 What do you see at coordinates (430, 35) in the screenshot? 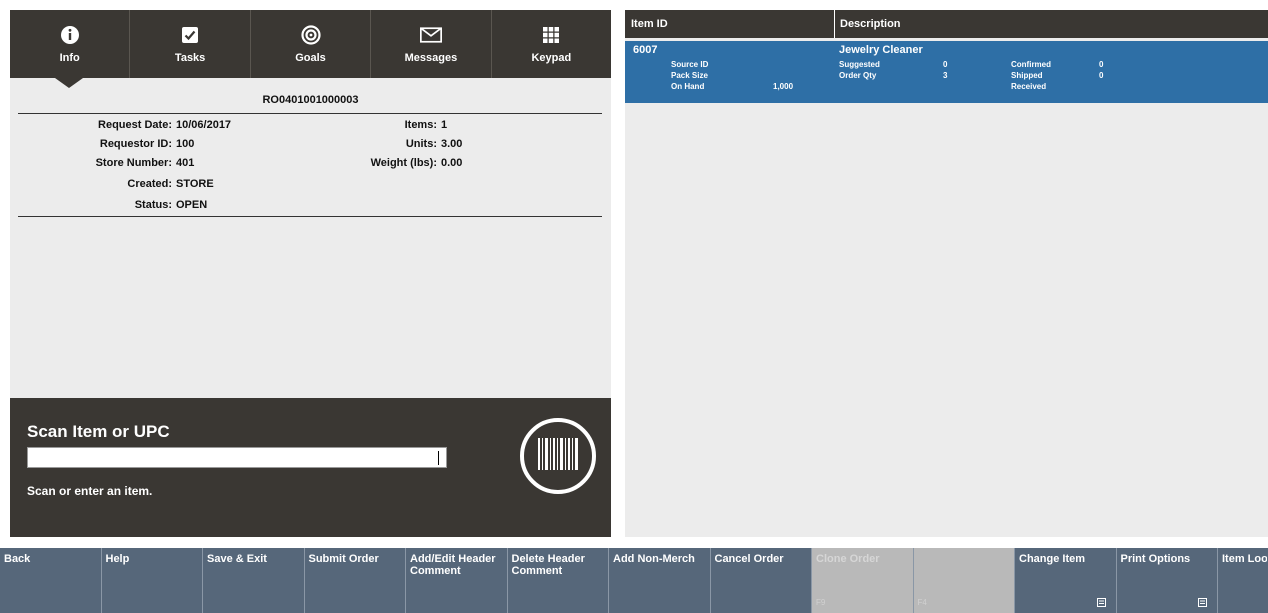
I see `envelope-icon` at bounding box center [430, 35].